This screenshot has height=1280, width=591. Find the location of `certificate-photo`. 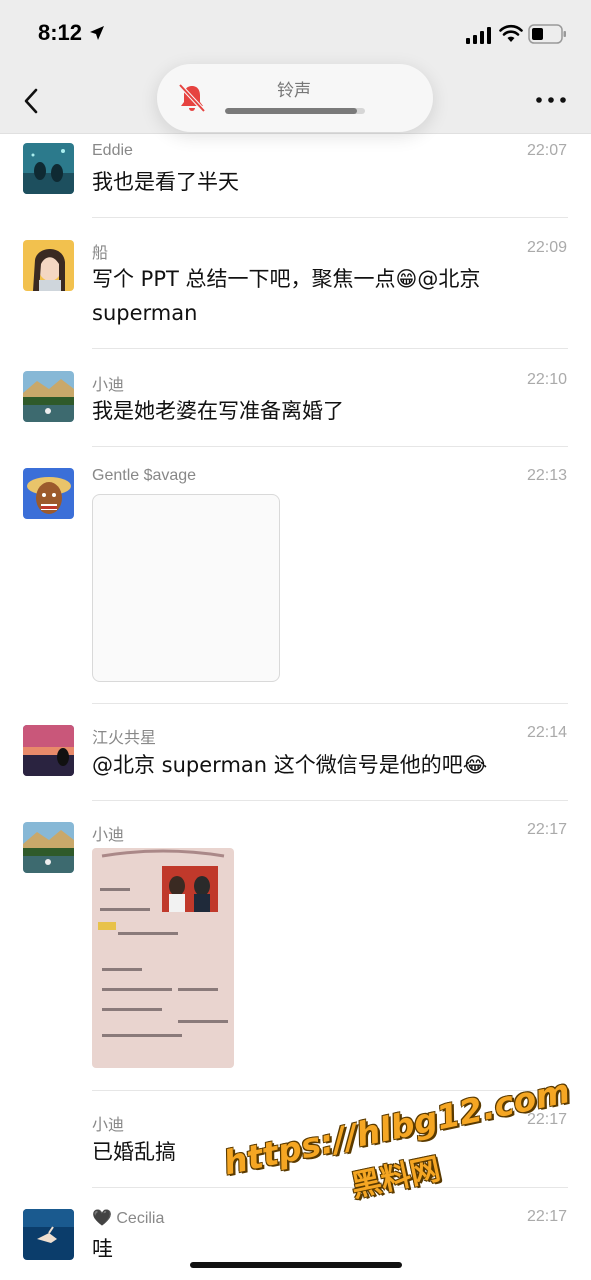

certificate-photo is located at coordinates (163, 958).